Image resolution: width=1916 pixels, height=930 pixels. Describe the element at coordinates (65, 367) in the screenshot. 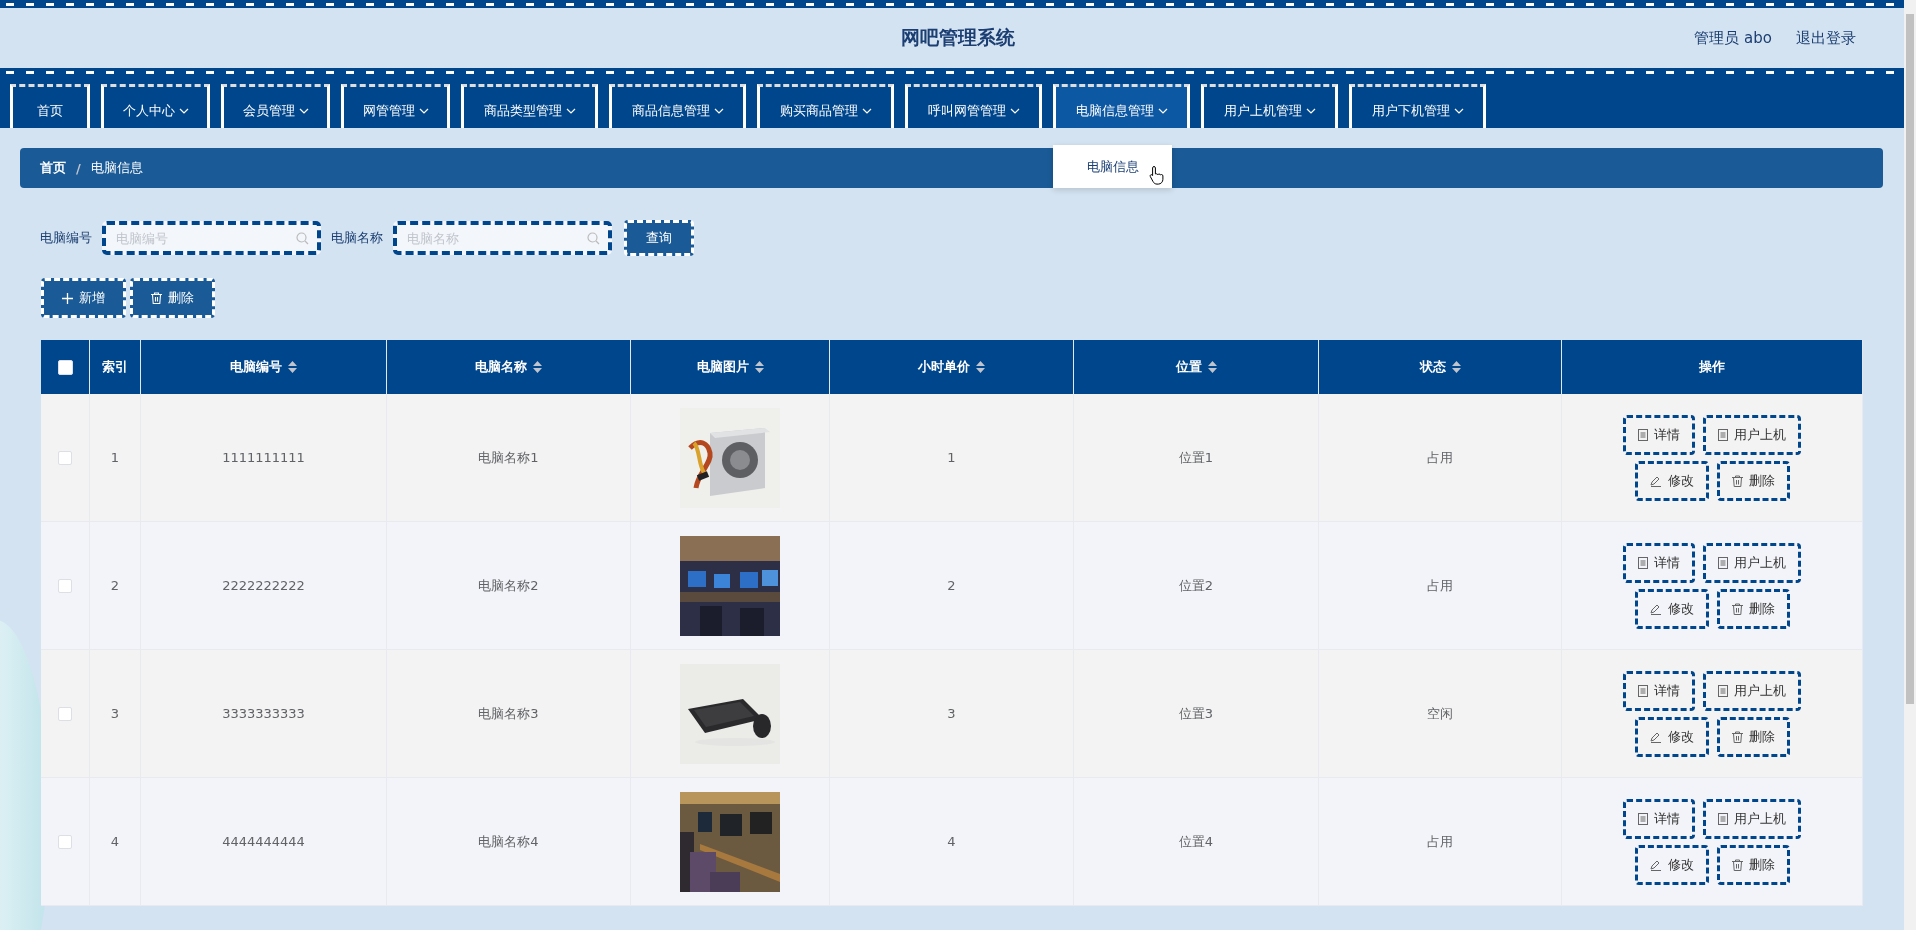

I see `select-all-checkbox` at that location.